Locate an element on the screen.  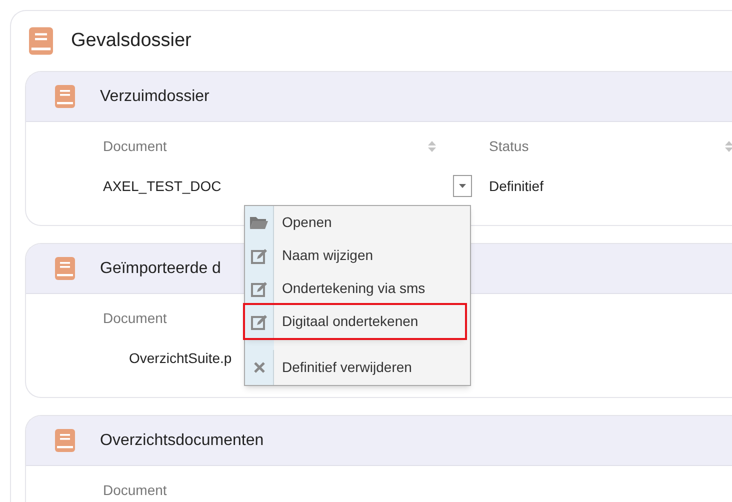
page-title: Gevalsdossier is located at coordinates (131, 40).